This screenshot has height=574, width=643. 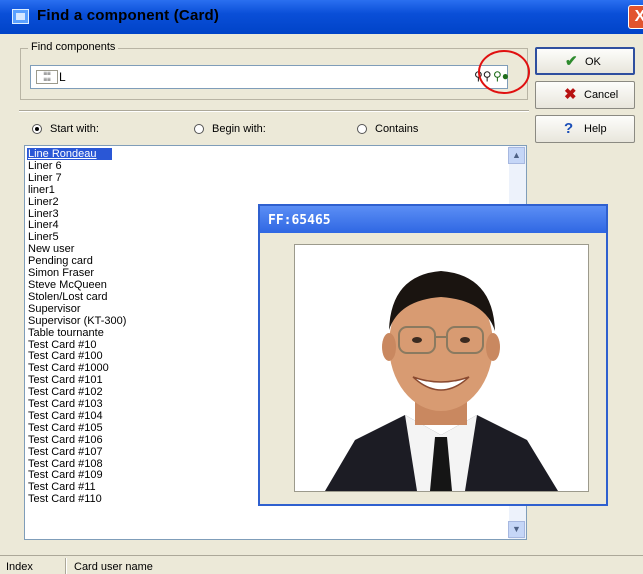 I want to click on cancel-label: Cancel, so click(x=601, y=95).